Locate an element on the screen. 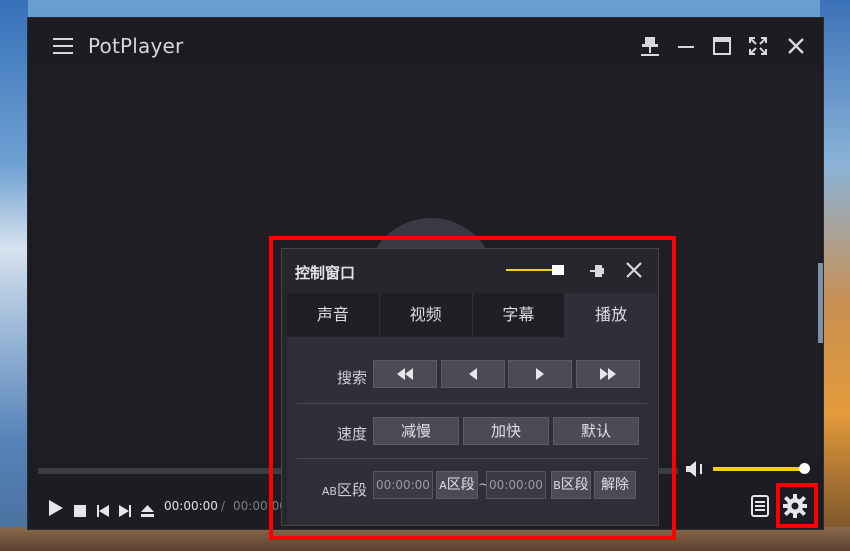 This screenshot has width=850, height=551. desktop-background-bottom is located at coordinates (425, 539).